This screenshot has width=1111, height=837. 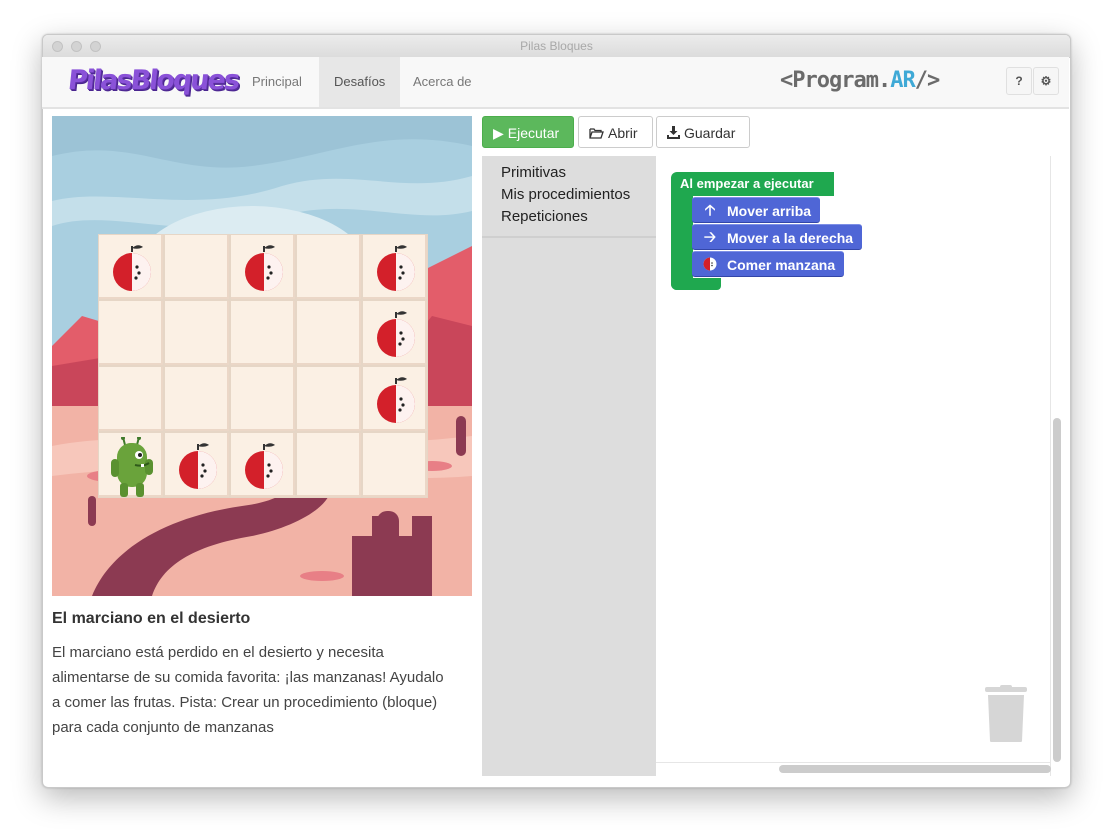 What do you see at coordinates (752, 184) in the screenshot?
I see `event-block-al-empezar: Al empezar a ejecutar` at bounding box center [752, 184].